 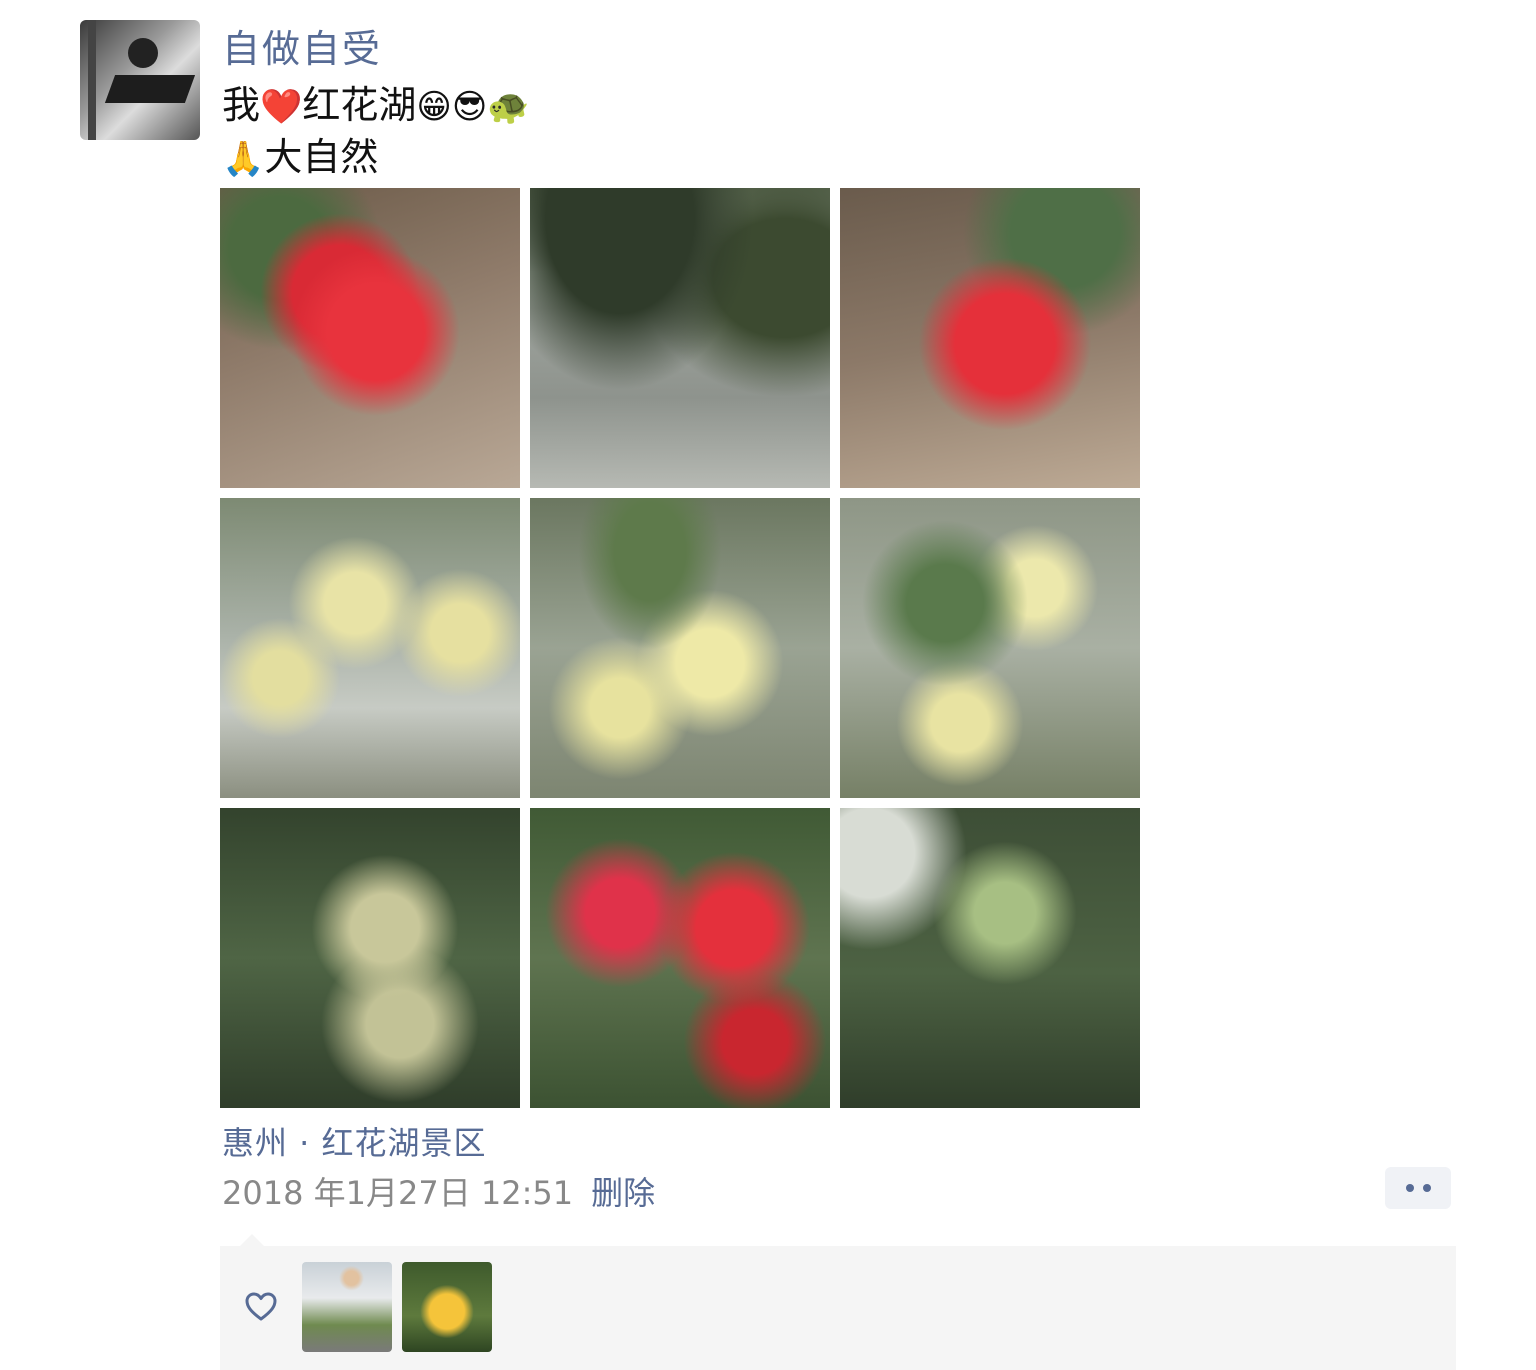 I want to click on pray-emoji-icon: 🙏, so click(x=243, y=159).